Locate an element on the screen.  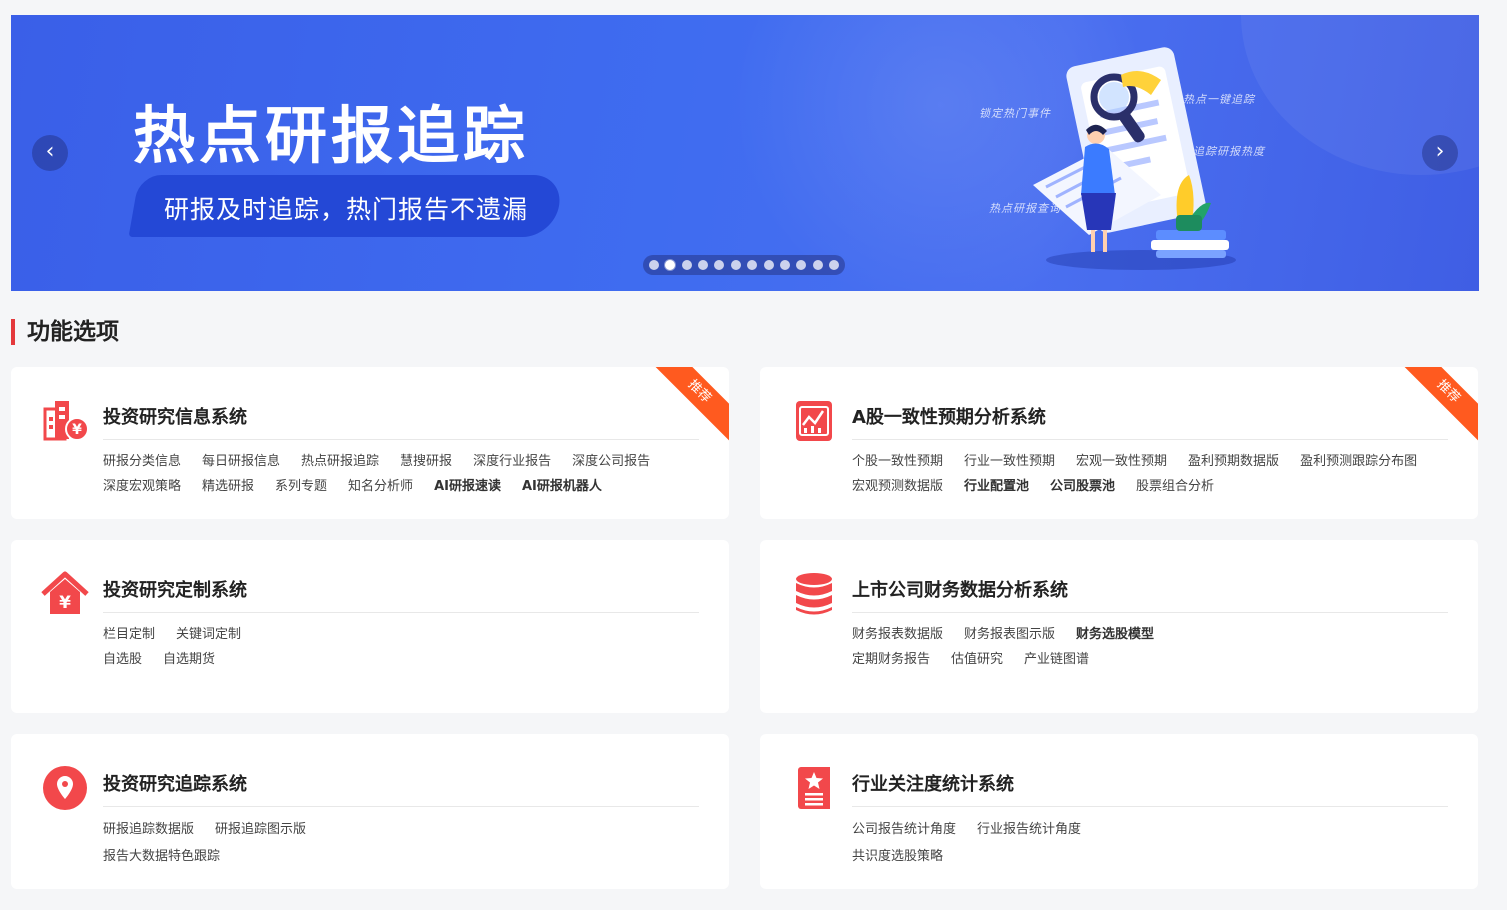
link-item: AI研报机器人 is located at coordinates (562, 484).